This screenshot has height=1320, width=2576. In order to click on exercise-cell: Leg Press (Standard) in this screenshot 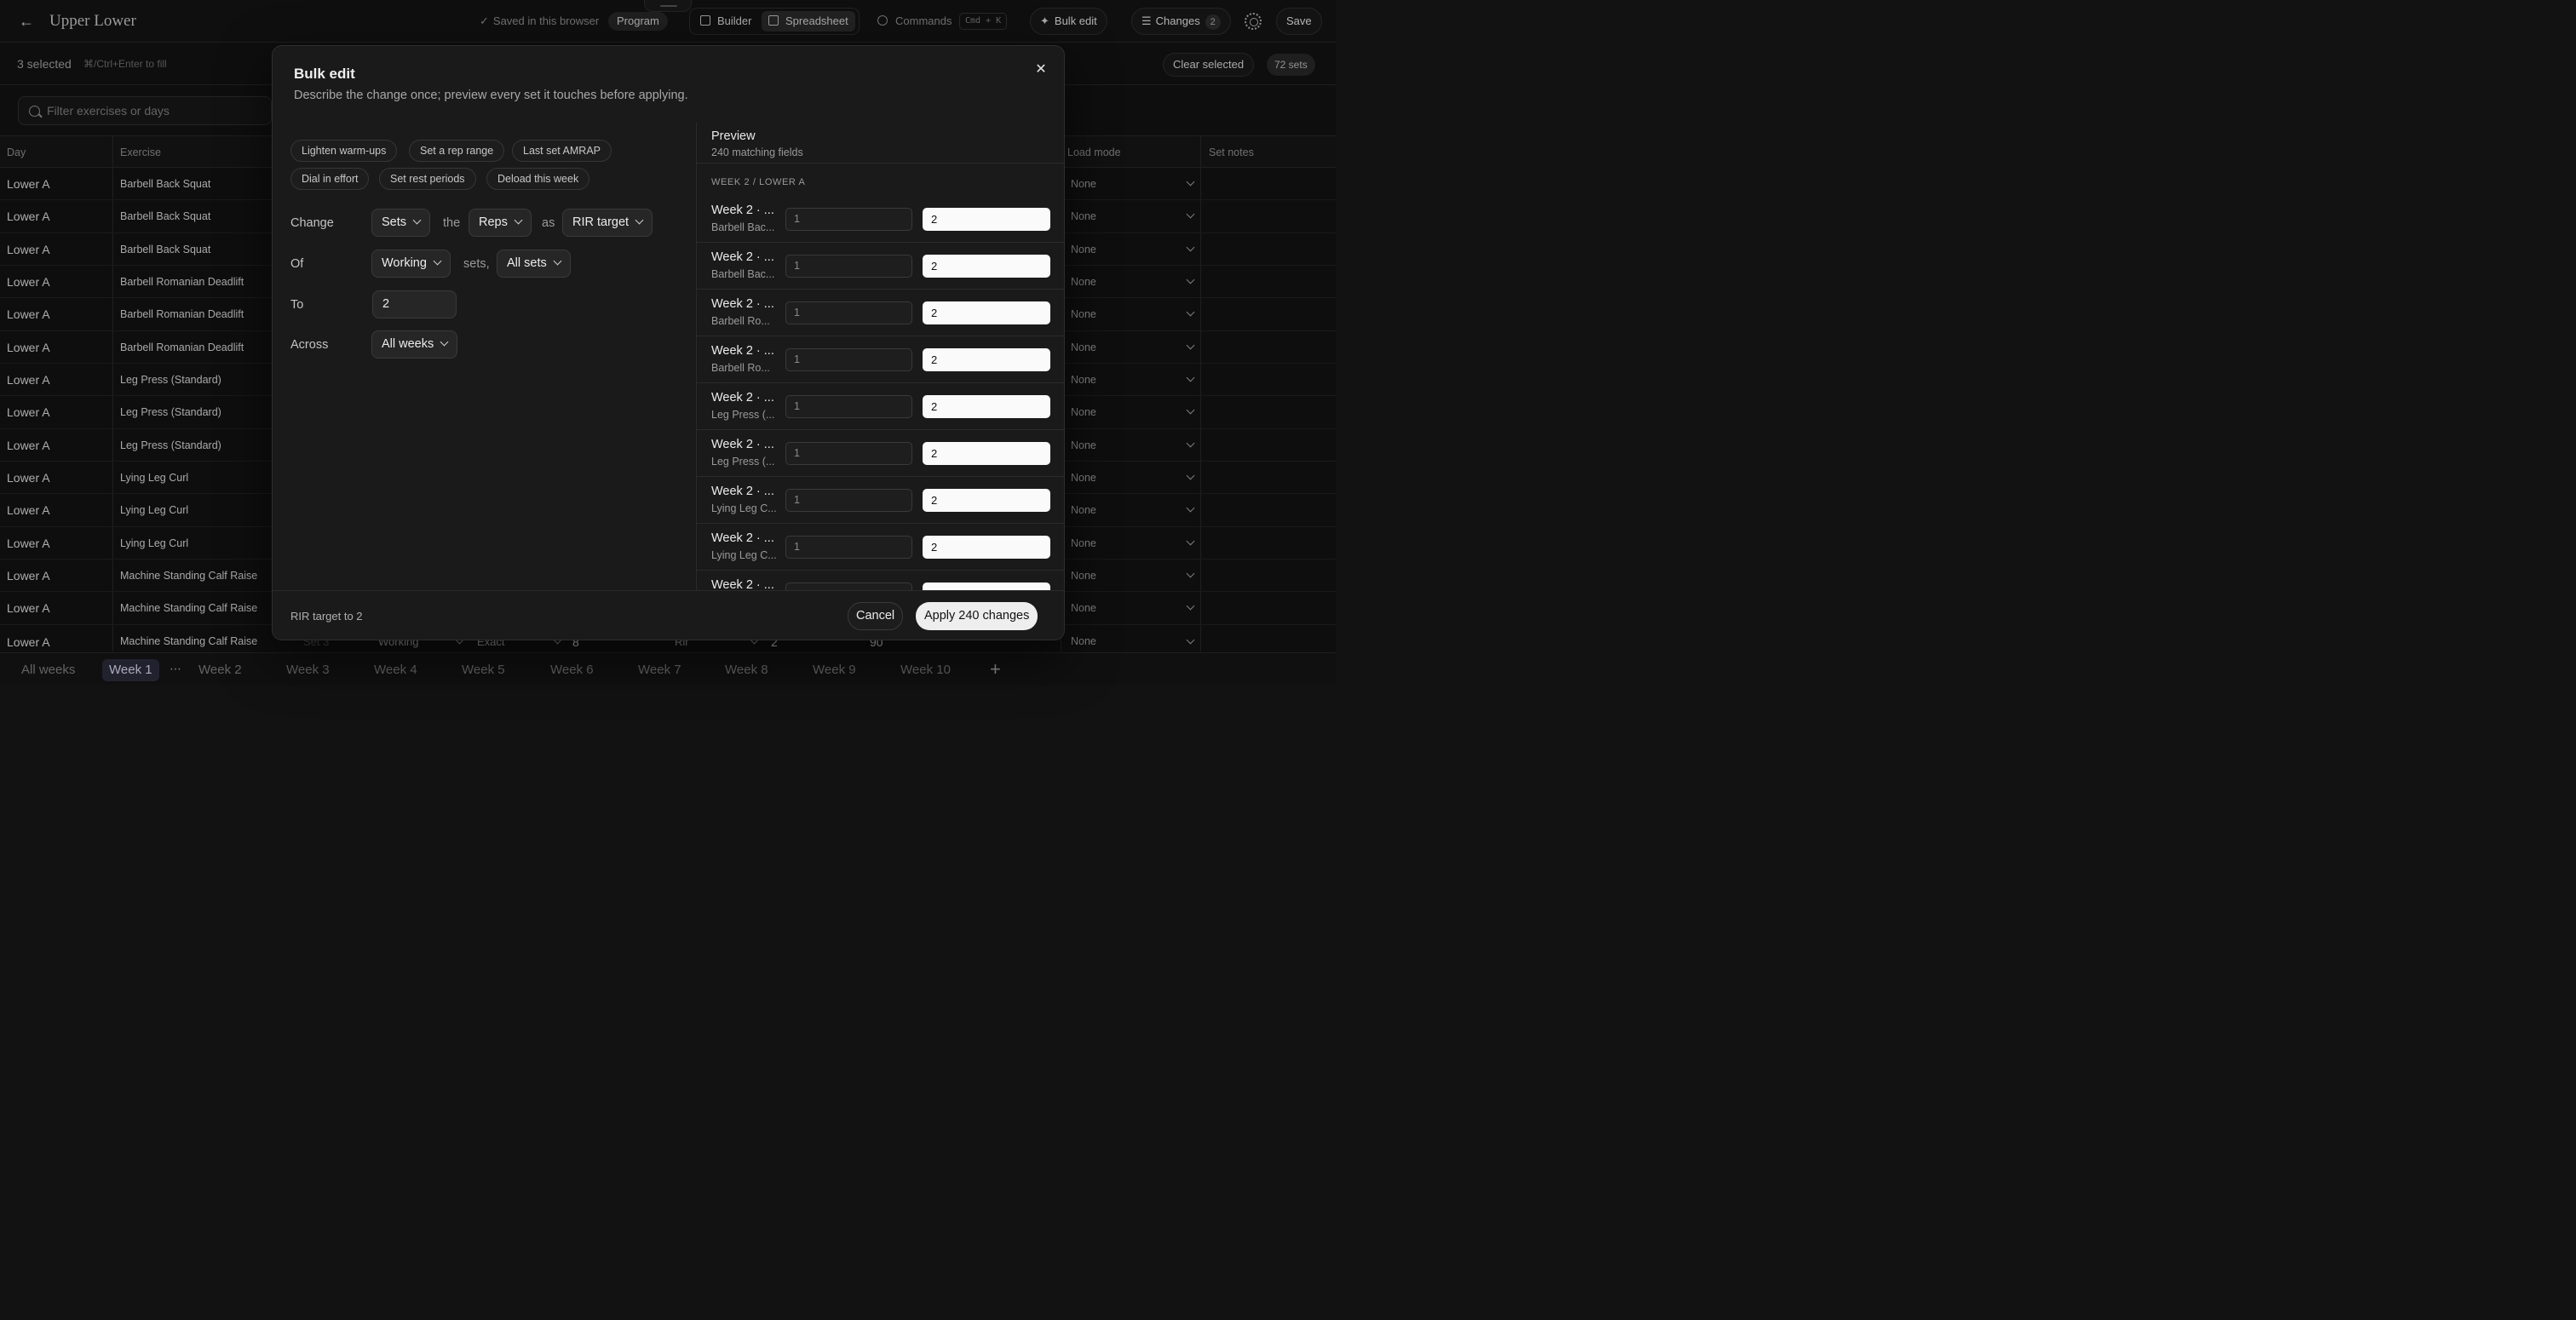, I will do `click(171, 445)`.